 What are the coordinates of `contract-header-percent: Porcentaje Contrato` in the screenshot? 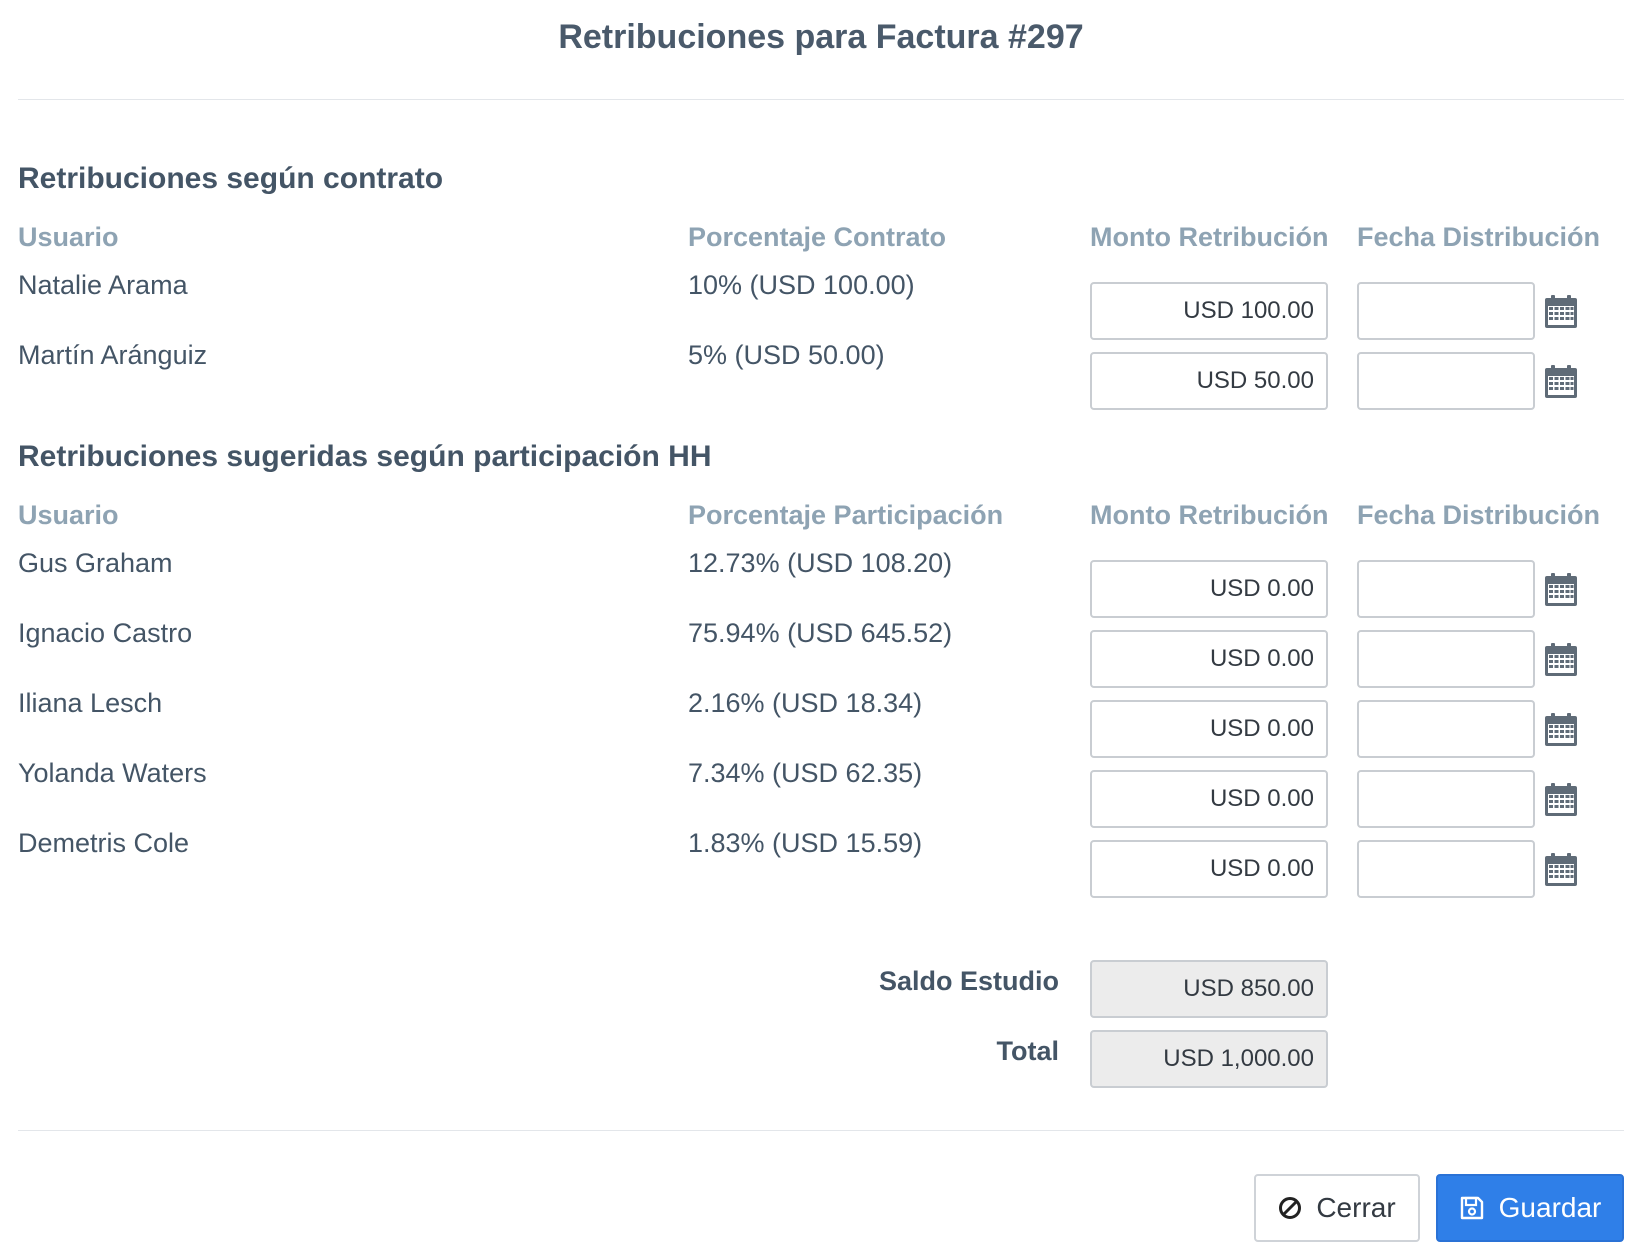 It's located at (817, 237).